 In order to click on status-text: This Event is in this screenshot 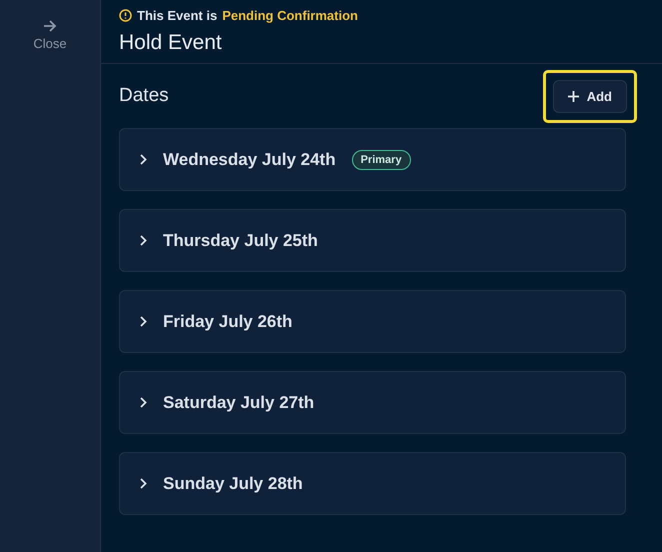, I will do `click(177, 15)`.